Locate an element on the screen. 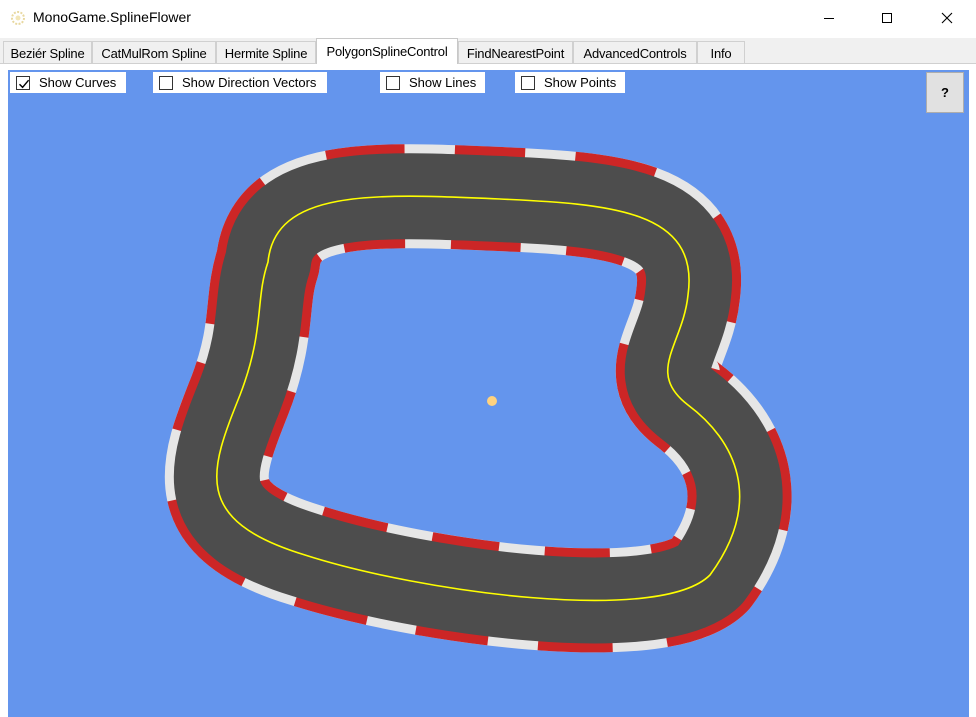  tab-info: Info is located at coordinates (721, 52).